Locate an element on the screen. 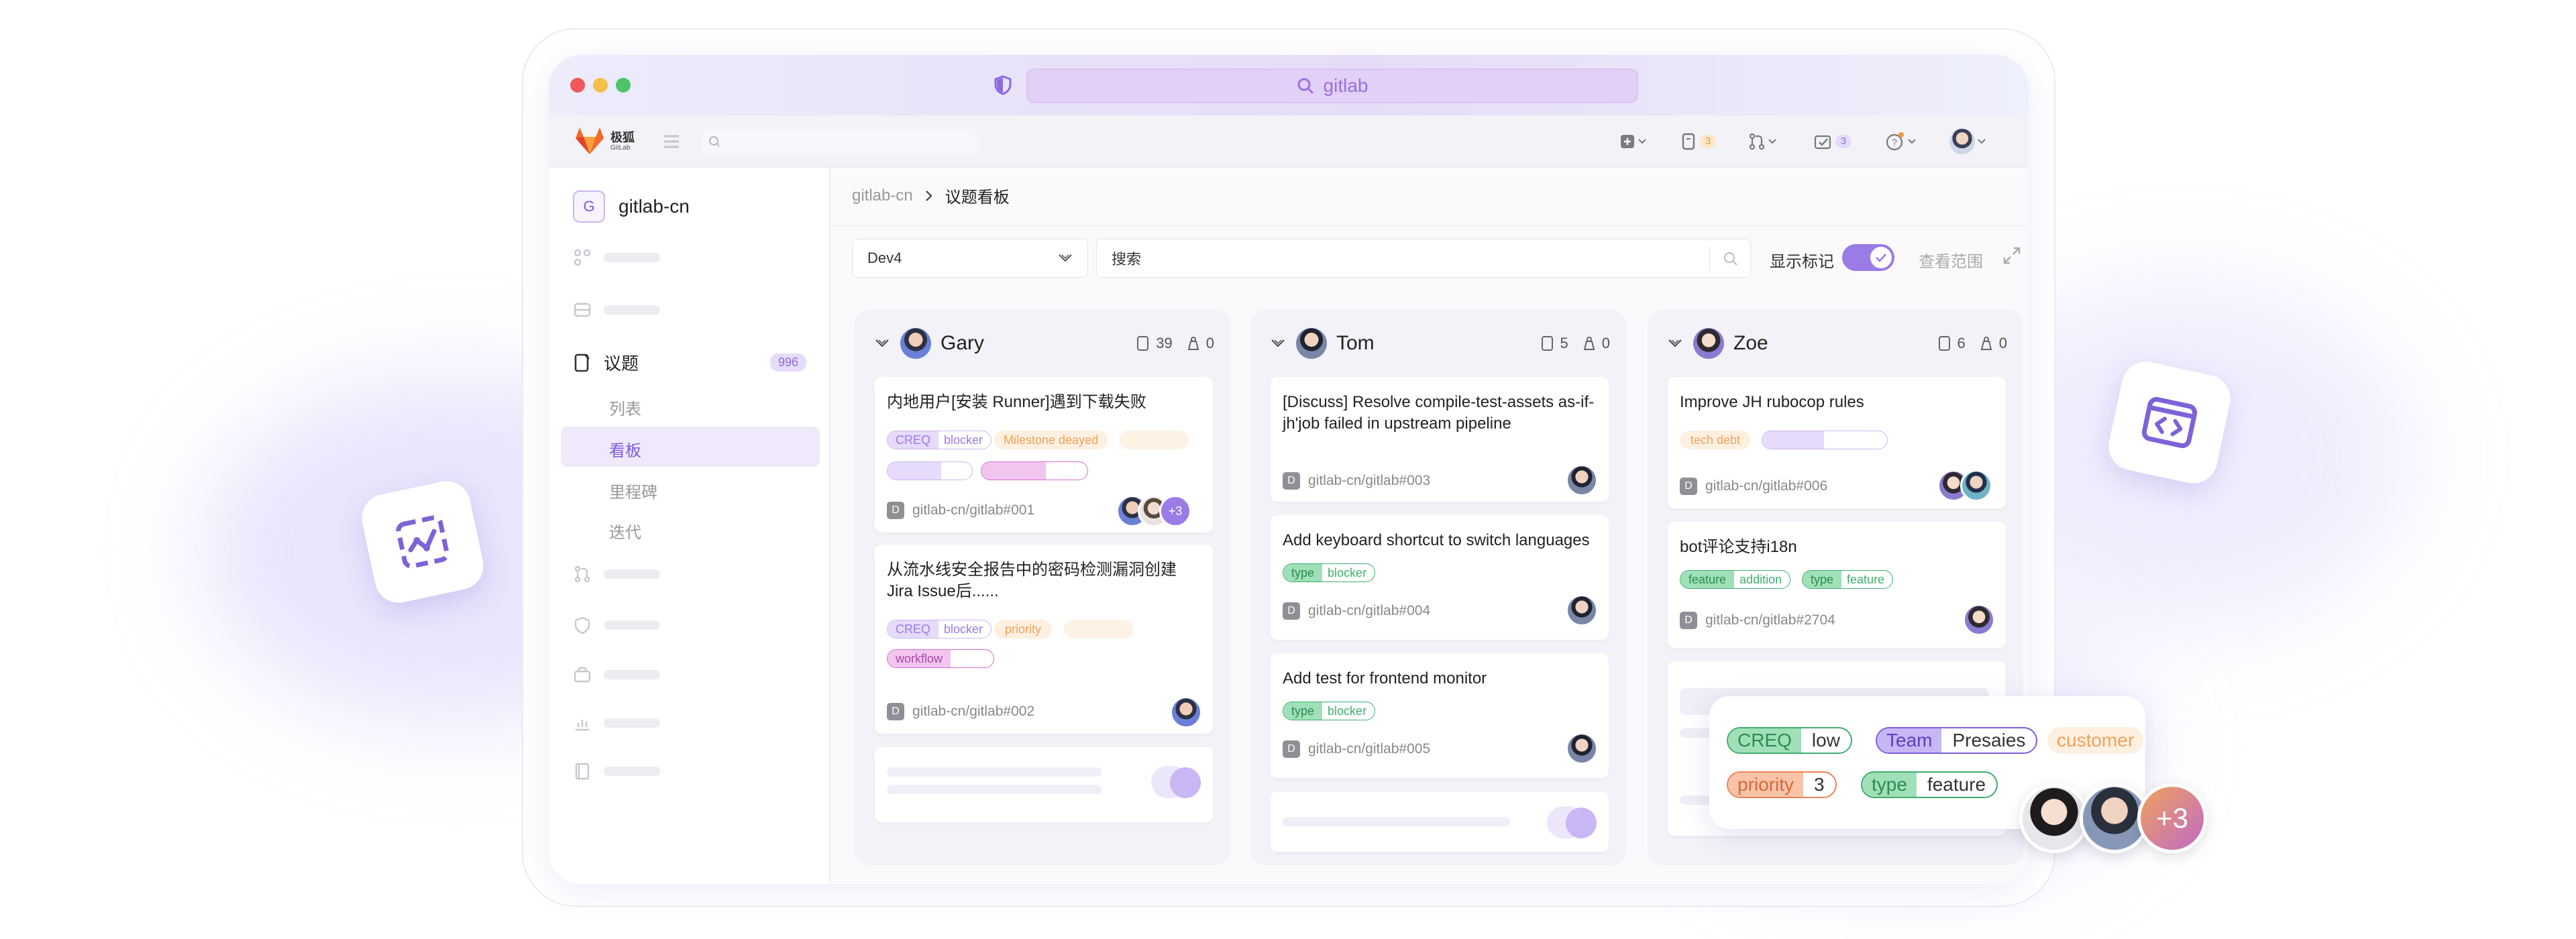  address-bar: gitlab is located at coordinates (1332, 85).